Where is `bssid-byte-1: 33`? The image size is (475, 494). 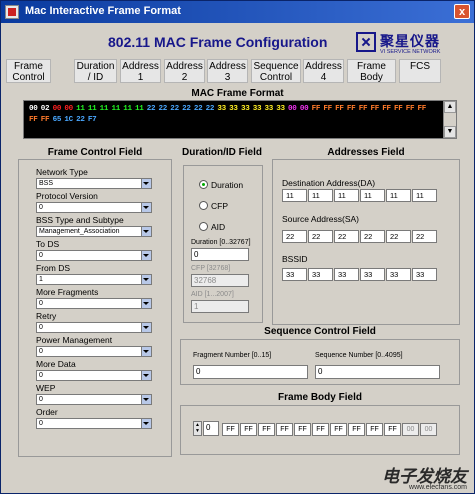
bssid-byte-1: 33 is located at coordinates (294, 274).